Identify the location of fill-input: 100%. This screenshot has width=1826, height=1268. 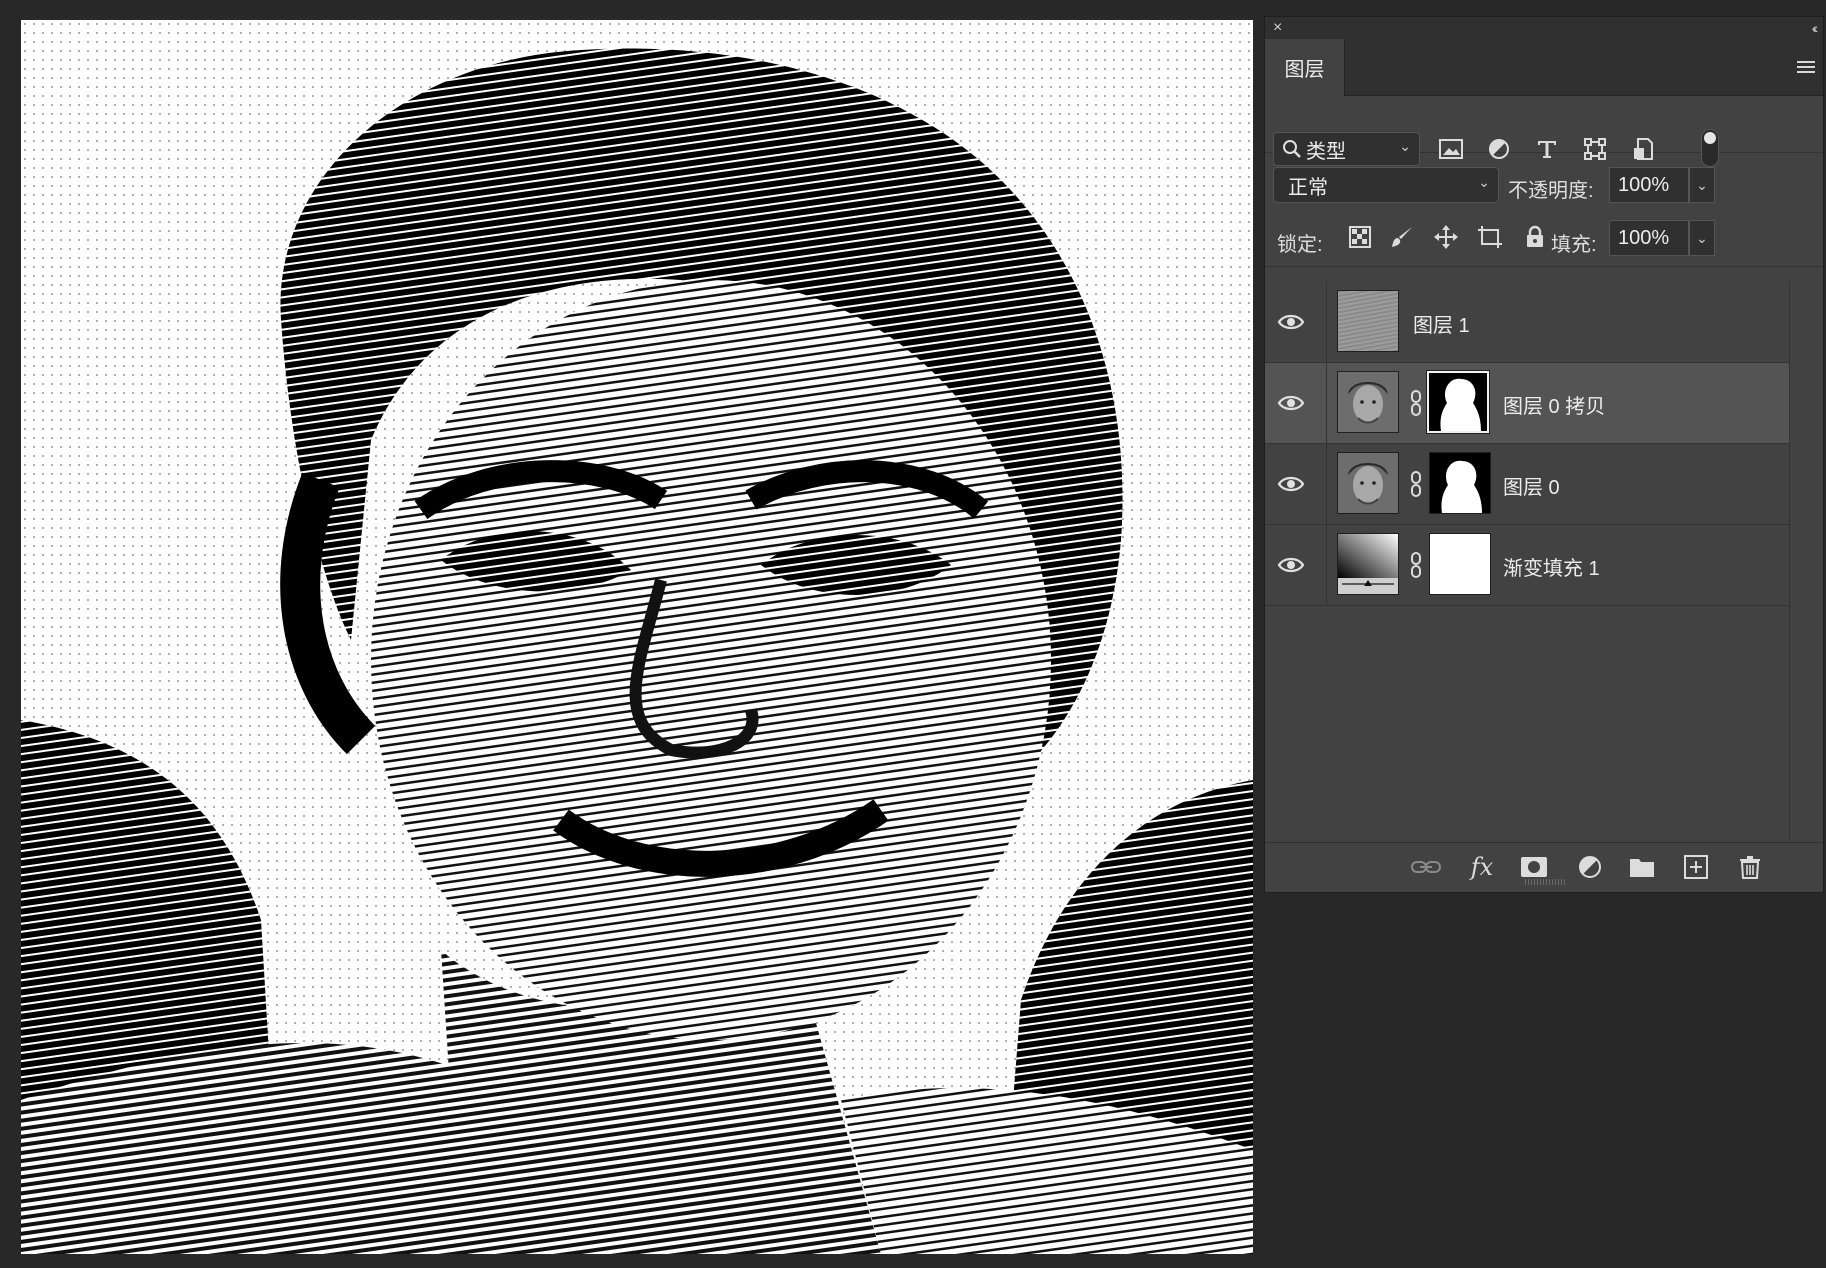
(1649, 238).